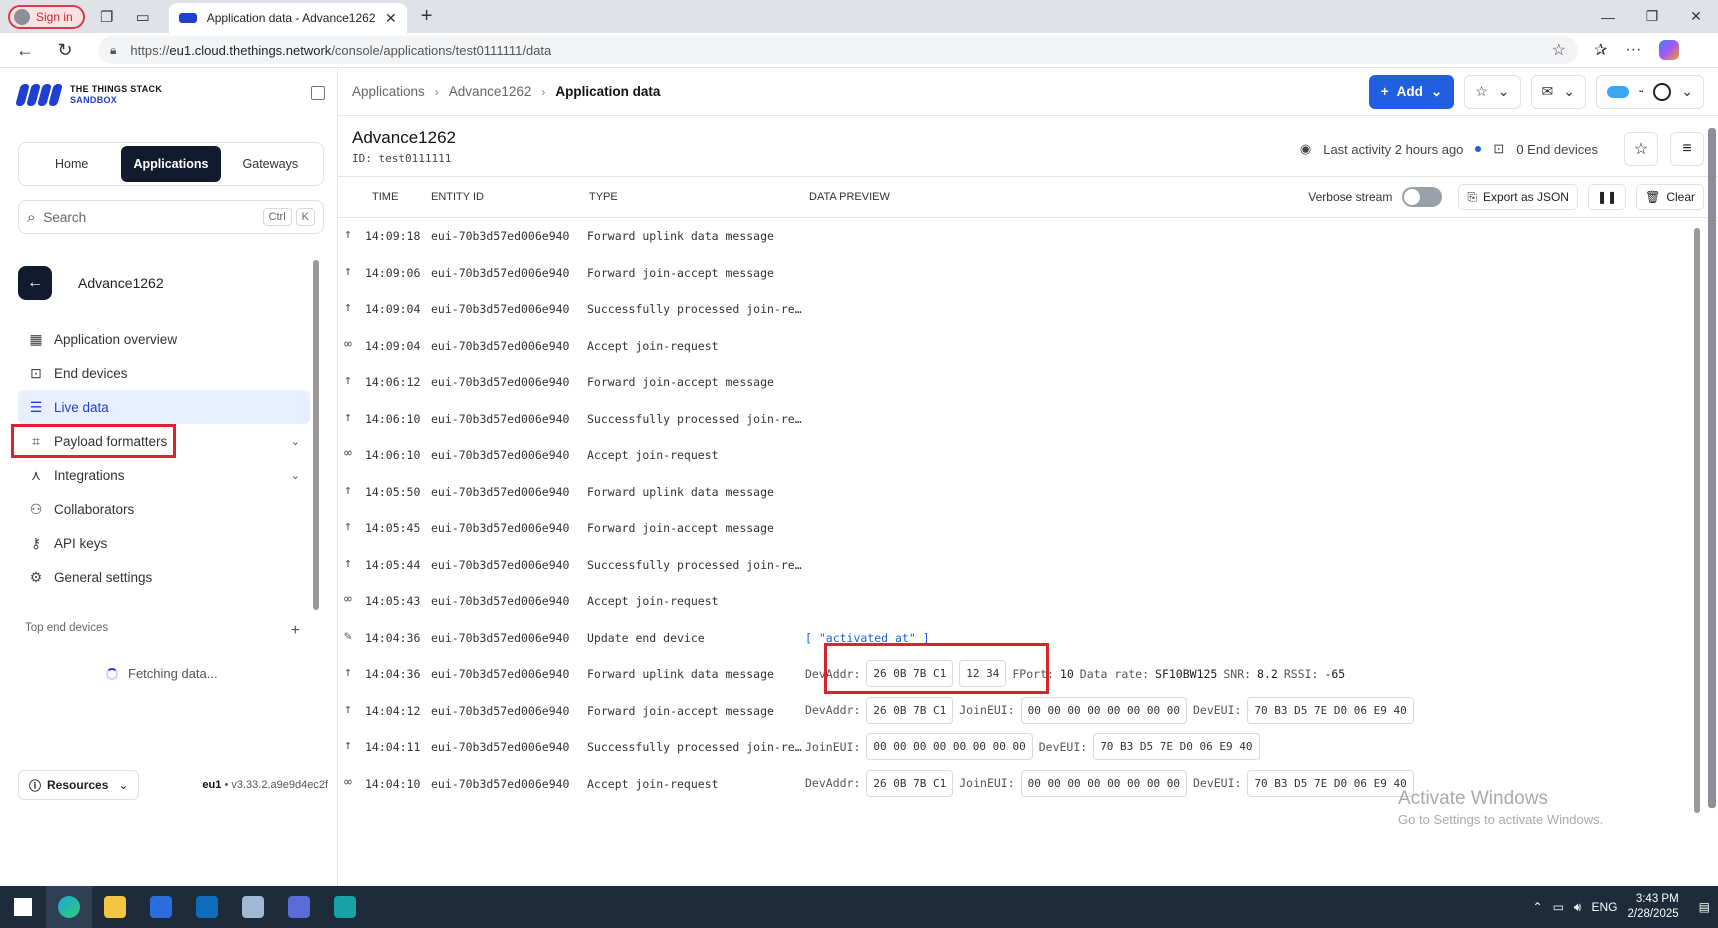 The image size is (1718, 928). Describe the element at coordinates (1669, 50) in the screenshot. I see `copilot-icon` at that location.